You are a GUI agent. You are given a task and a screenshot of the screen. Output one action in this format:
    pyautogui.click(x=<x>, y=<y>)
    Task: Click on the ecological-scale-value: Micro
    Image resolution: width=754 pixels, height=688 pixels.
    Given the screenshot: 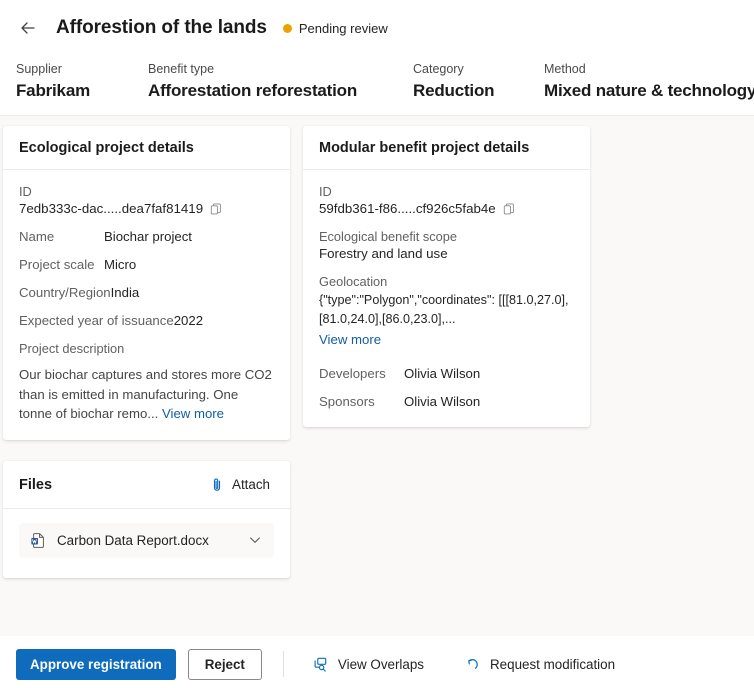 What is the action you would take?
    pyautogui.click(x=120, y=264)
    